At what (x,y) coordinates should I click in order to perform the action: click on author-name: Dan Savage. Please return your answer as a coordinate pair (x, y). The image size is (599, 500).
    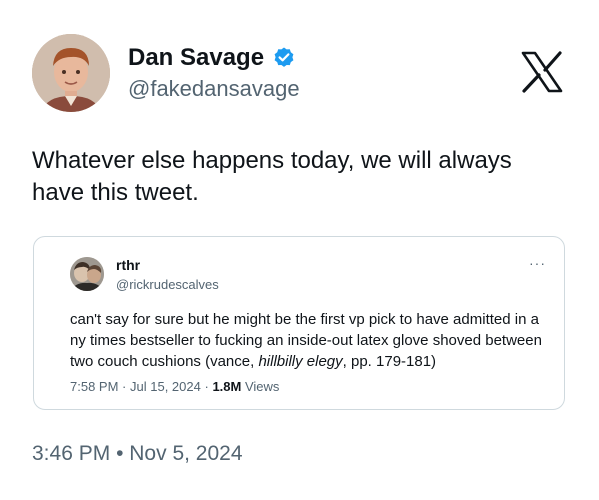
    Looking at the image, I should click on (196, 58).